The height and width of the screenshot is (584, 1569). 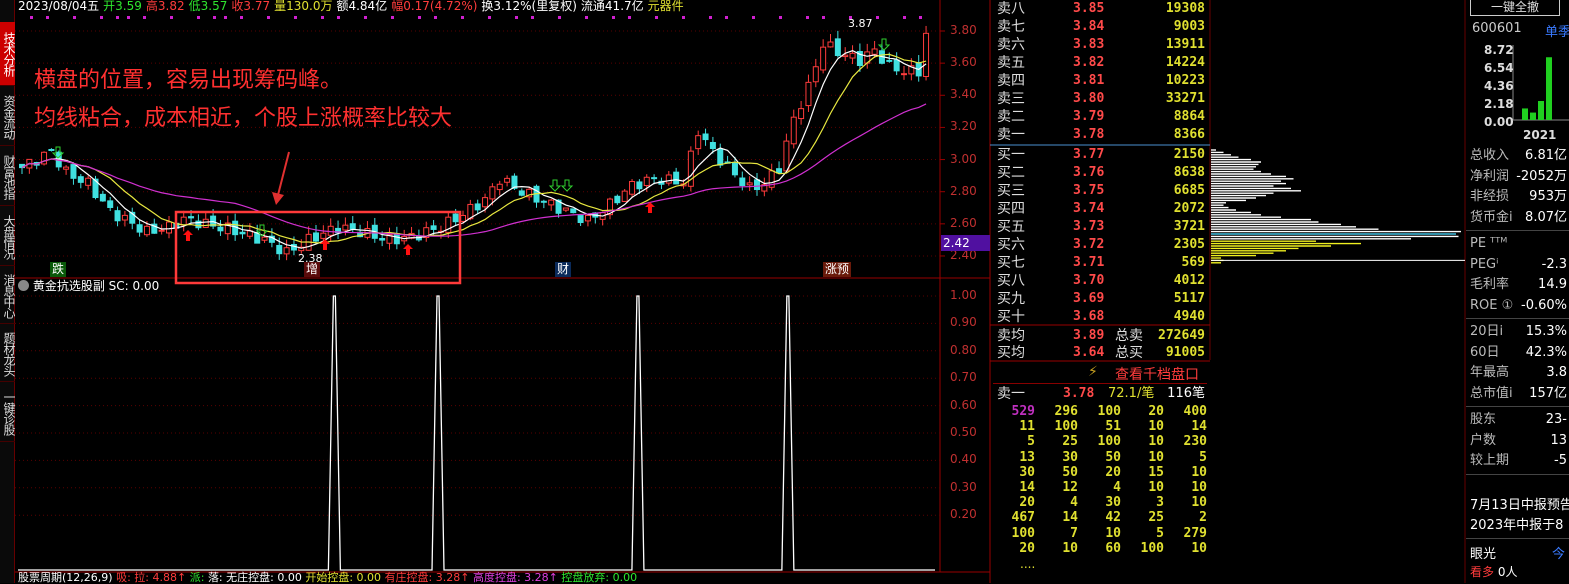 What do you see at coordinates (243, 118) in the screenshot?
I see `annotation-line-2: 均线粘合，成本相近，个股上涨概率比较大` at bounding box center [243, 118].